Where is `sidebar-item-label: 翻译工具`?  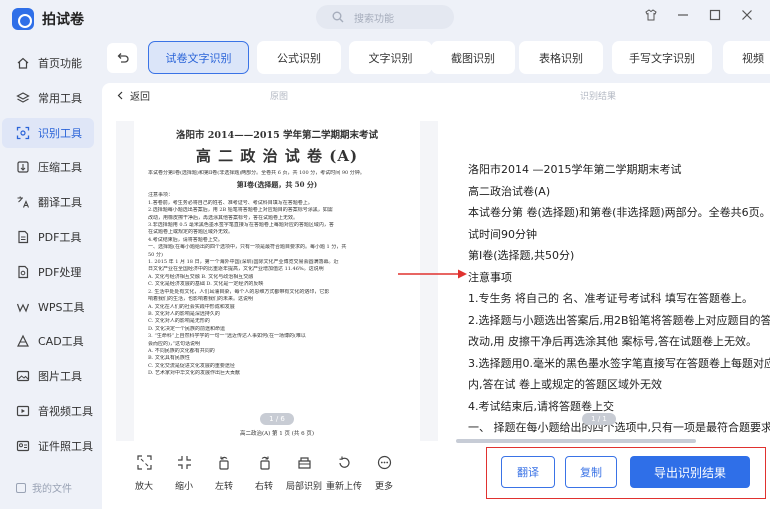
sidebar-item-label: 翻译工具 is located at coordinates (60, 203).